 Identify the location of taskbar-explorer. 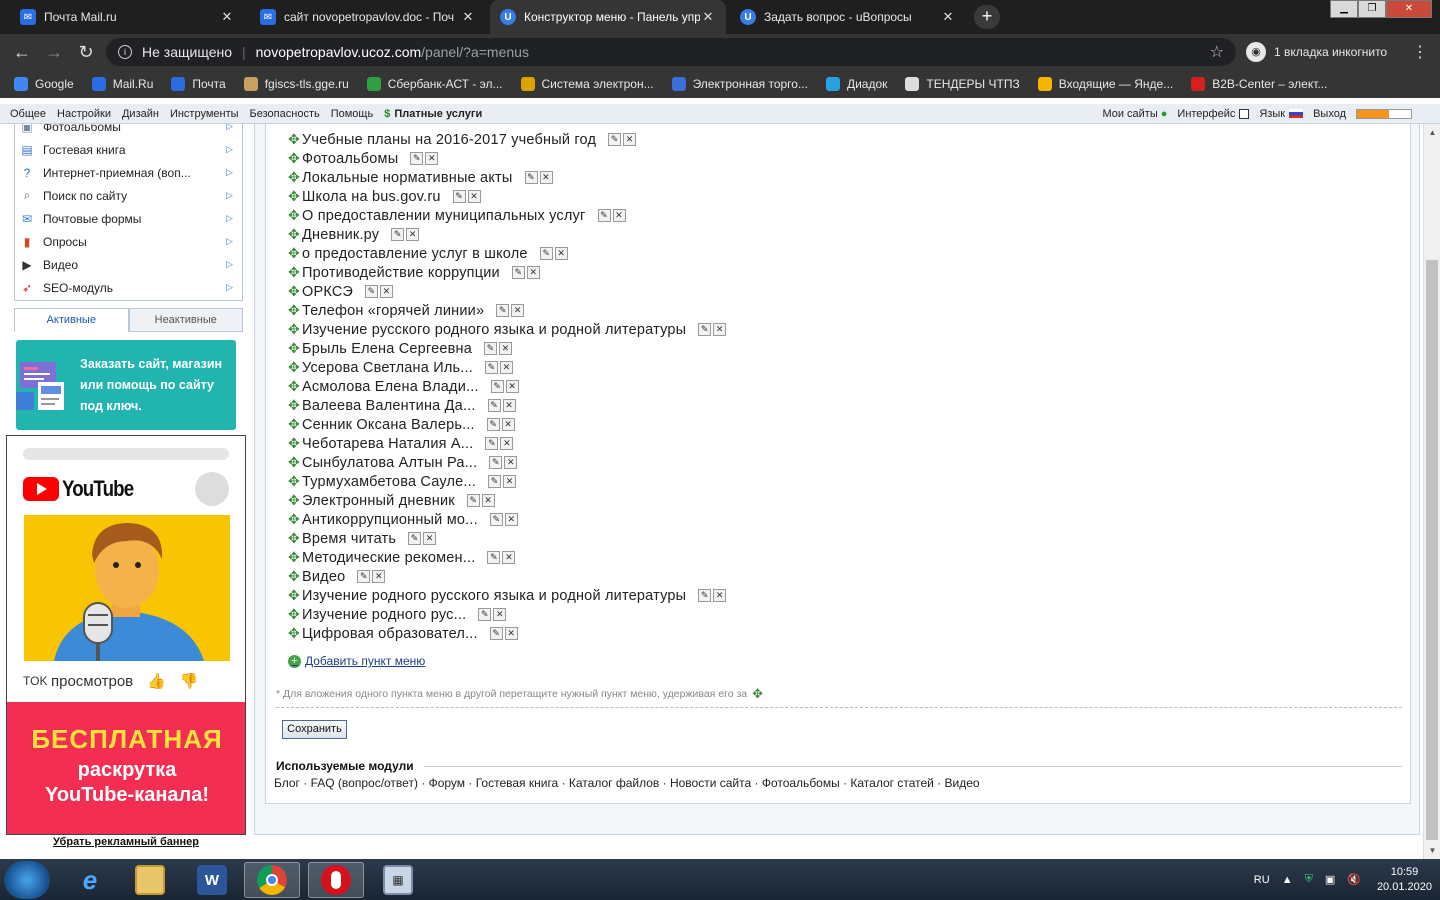
(150, 880).